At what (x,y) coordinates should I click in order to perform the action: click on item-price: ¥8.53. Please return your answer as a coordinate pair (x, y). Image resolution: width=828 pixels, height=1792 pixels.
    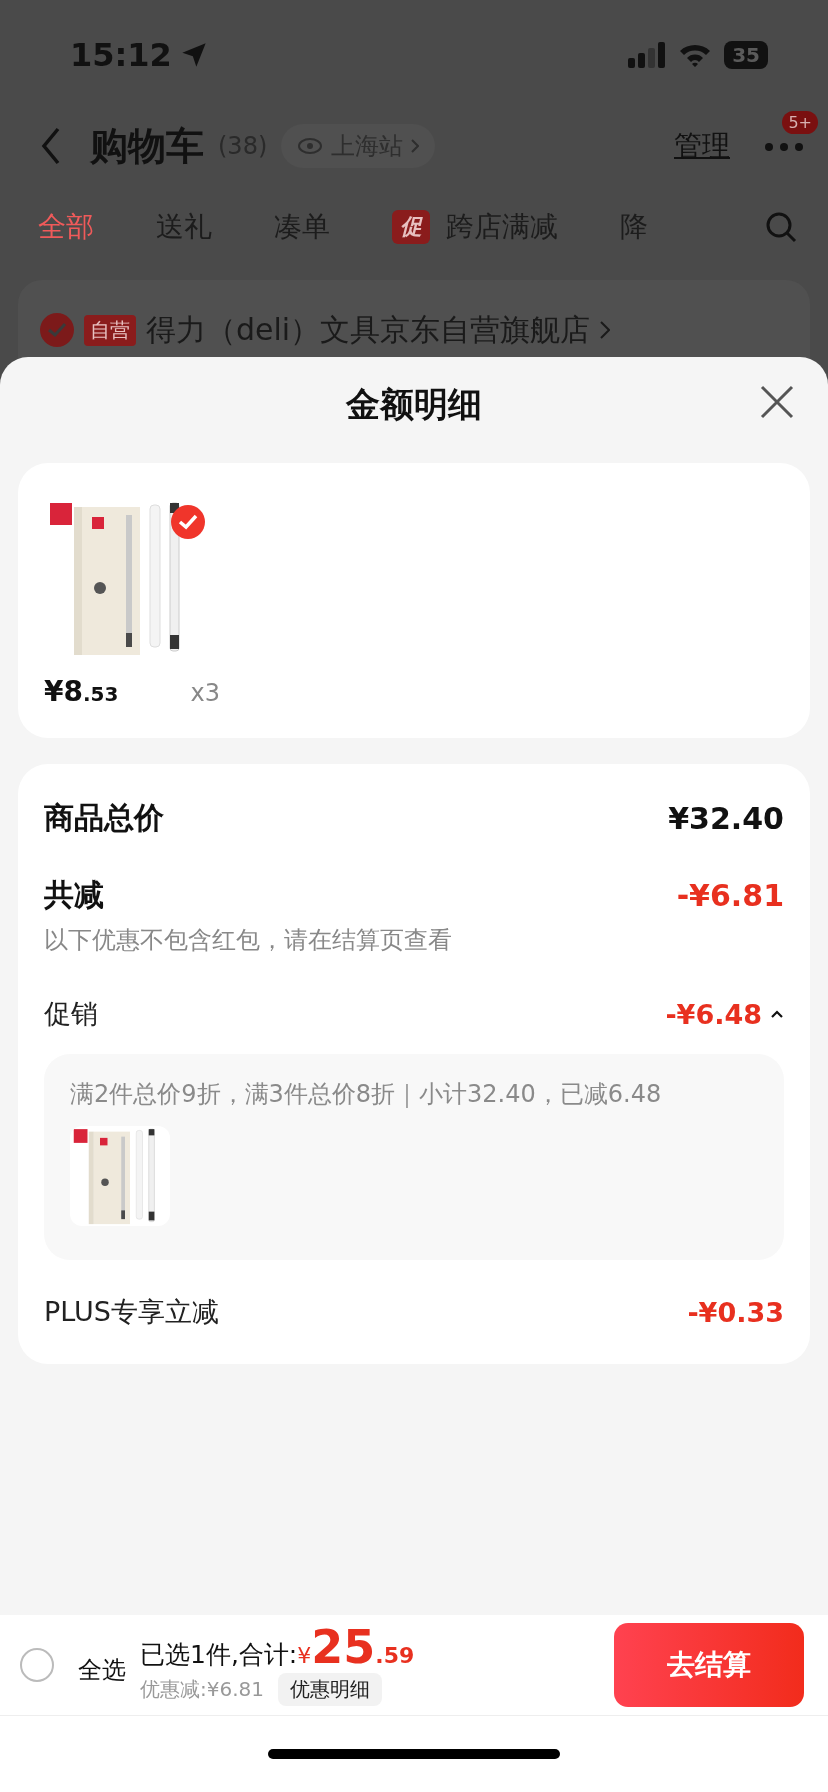
    Looking at the image, I should click on (81, 691).